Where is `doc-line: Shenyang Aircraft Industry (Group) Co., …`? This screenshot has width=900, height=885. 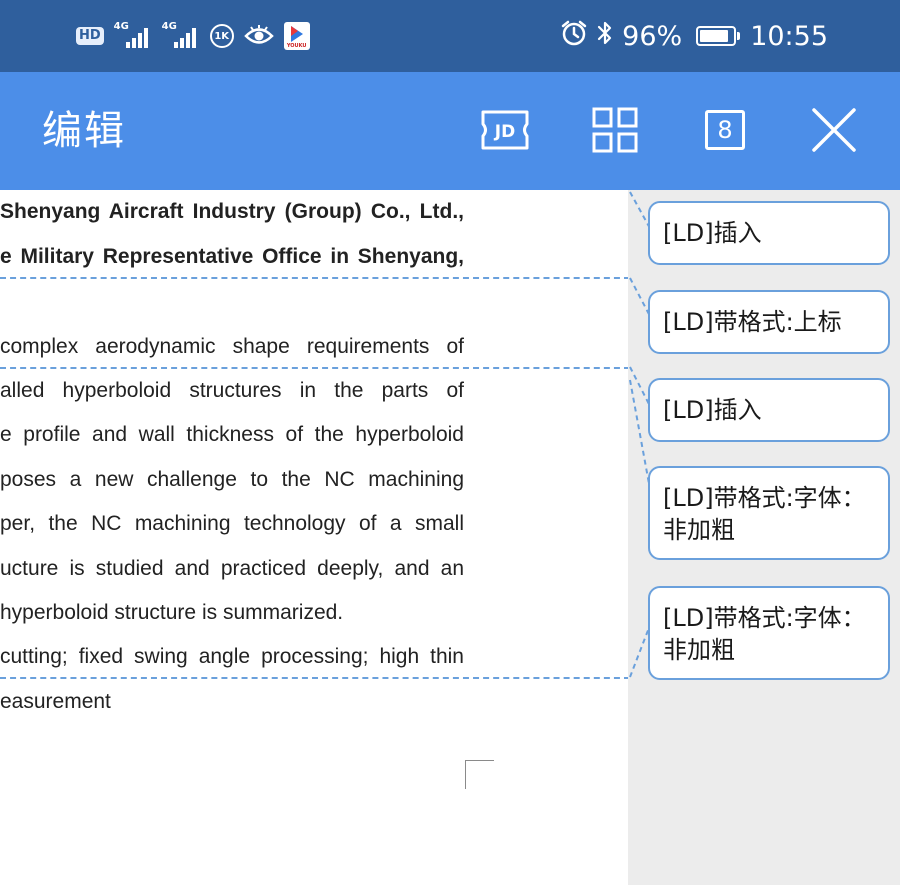 doc-line: Shenyang Aircraft Industry (Group) Co., … is located at coordinates (232, 211).